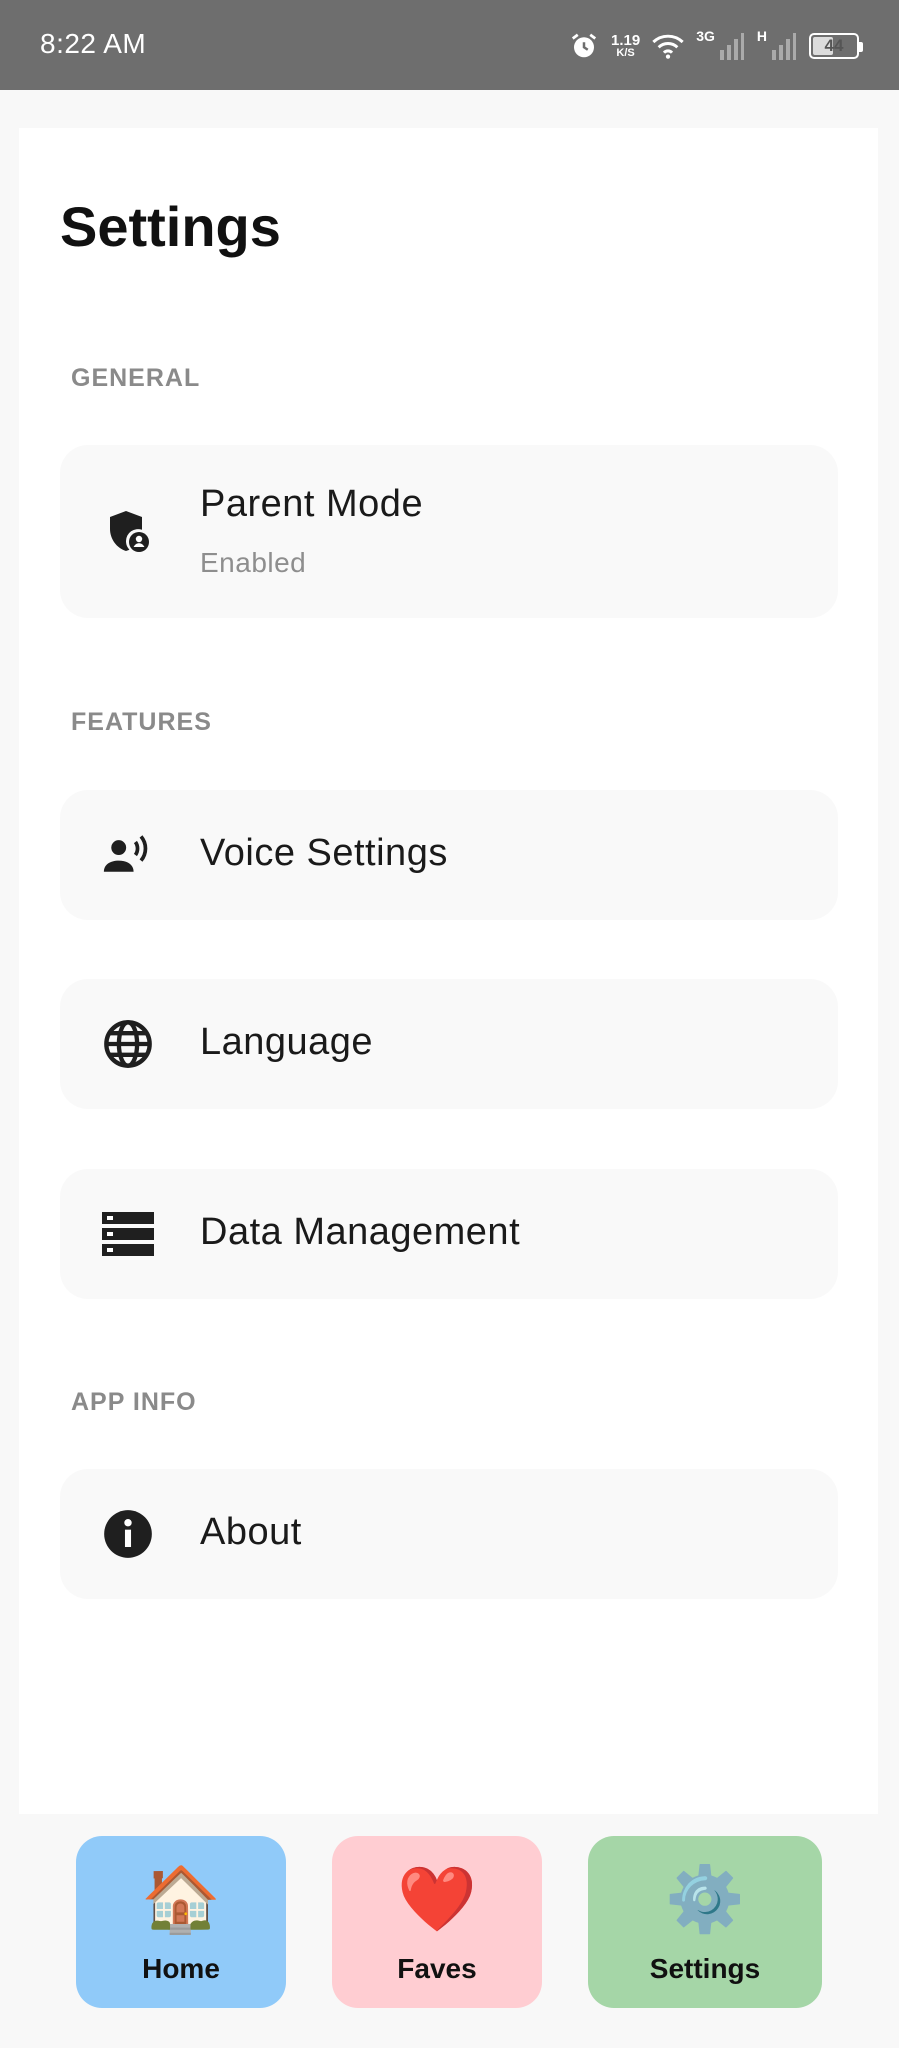 The height and width of the screenshot is (2048, 899). Describe the element at coordinates (324, 853) in the screenshot. I see `voice-settings-label: Voice Settings` at that location.